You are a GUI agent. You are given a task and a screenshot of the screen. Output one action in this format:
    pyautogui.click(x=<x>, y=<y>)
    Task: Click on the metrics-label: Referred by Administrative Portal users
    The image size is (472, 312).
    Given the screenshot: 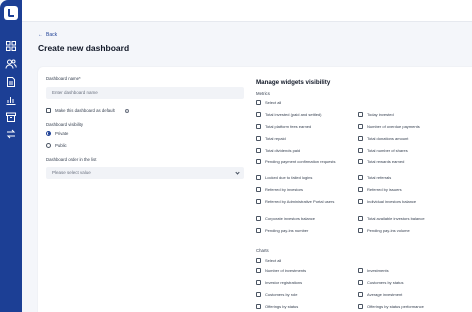 What is the action you would take?
    pyautogui.click(x=300, y=201)
    